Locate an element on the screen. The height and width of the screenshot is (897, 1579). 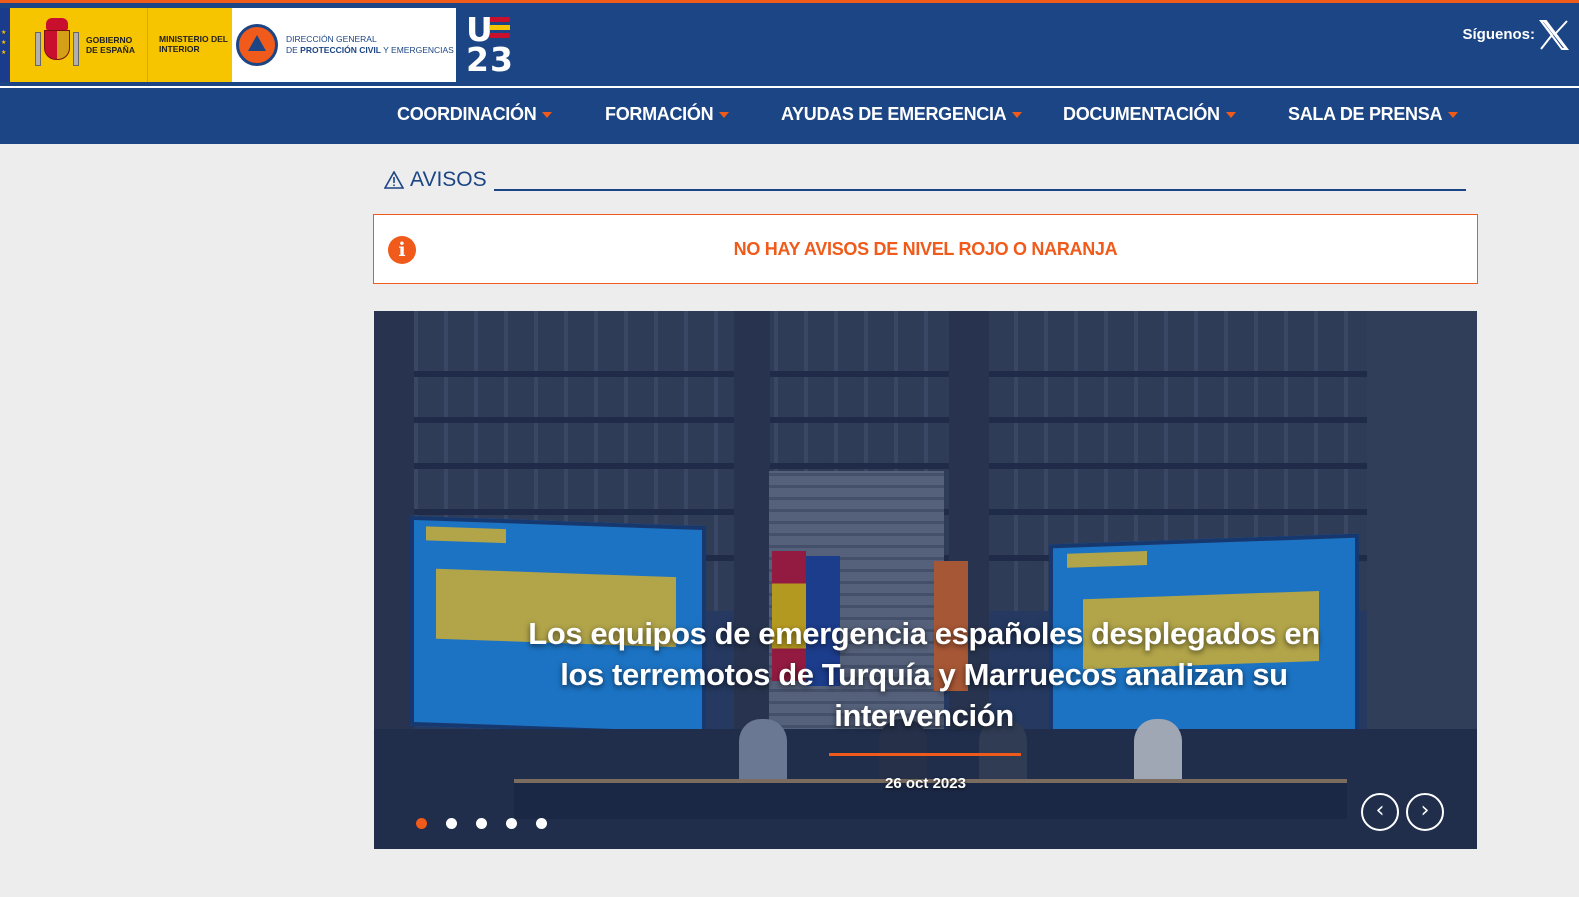
proteccion-civil-emblem-icon is located at coordinates (257, 45).